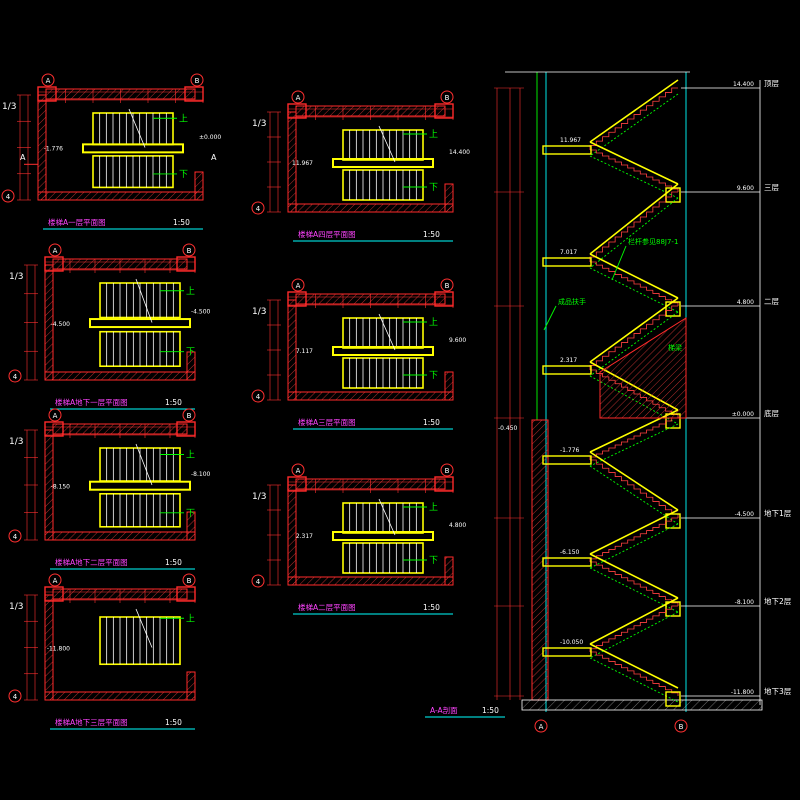  What do you see at coordinates (771, 187) in the screenshot?
I see `floor-label: 三层` at bounding box center [771, 187].